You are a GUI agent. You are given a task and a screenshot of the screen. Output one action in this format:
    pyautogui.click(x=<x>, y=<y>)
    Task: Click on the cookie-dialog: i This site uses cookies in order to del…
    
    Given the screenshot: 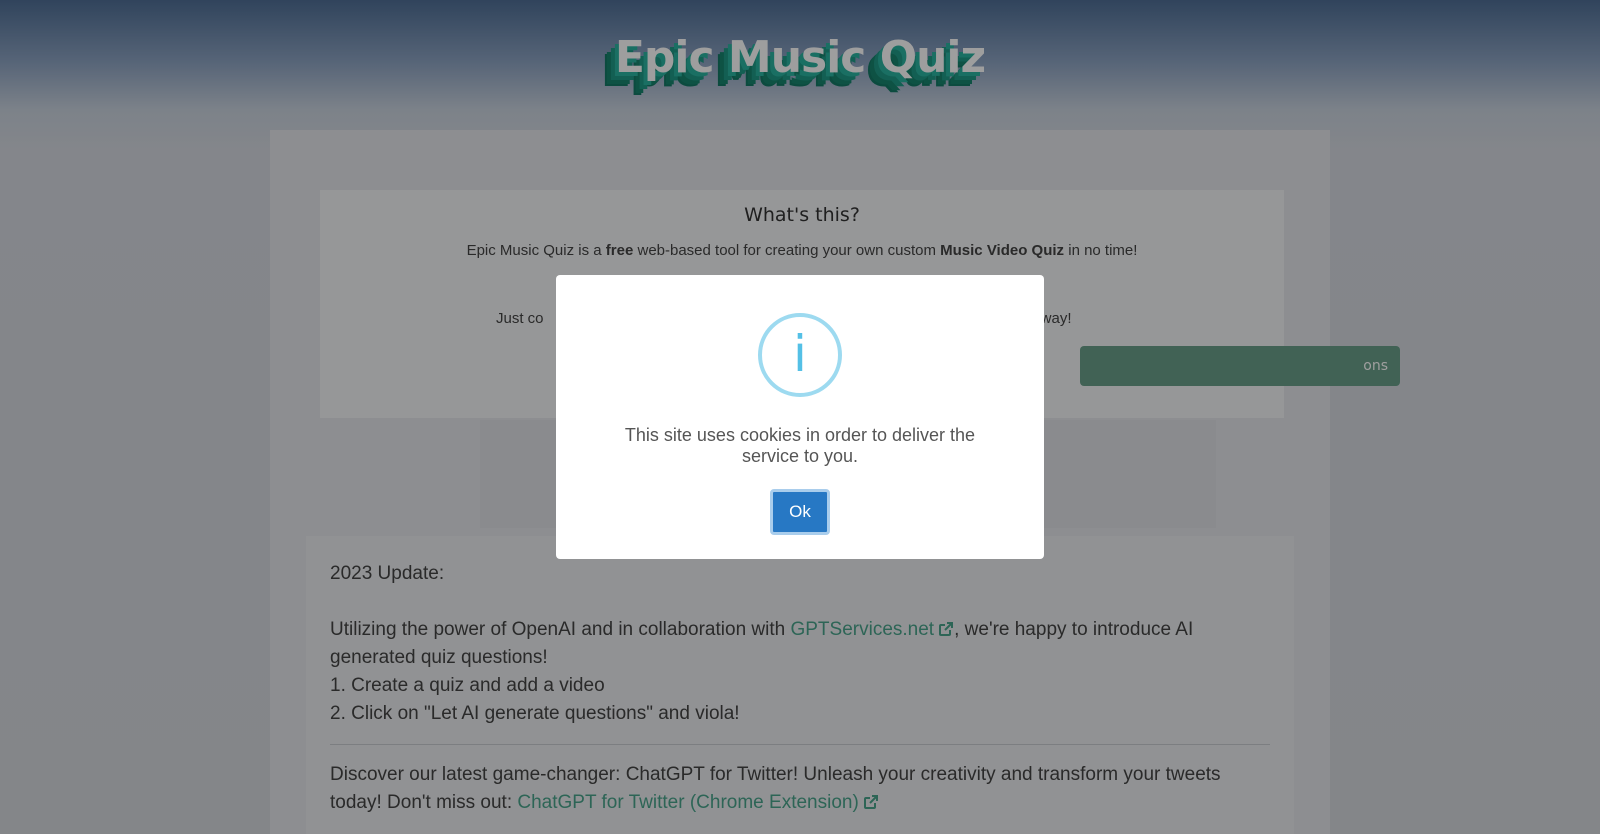 What is the action you would take?
    pyautogui.click(x=800, y=417)
    